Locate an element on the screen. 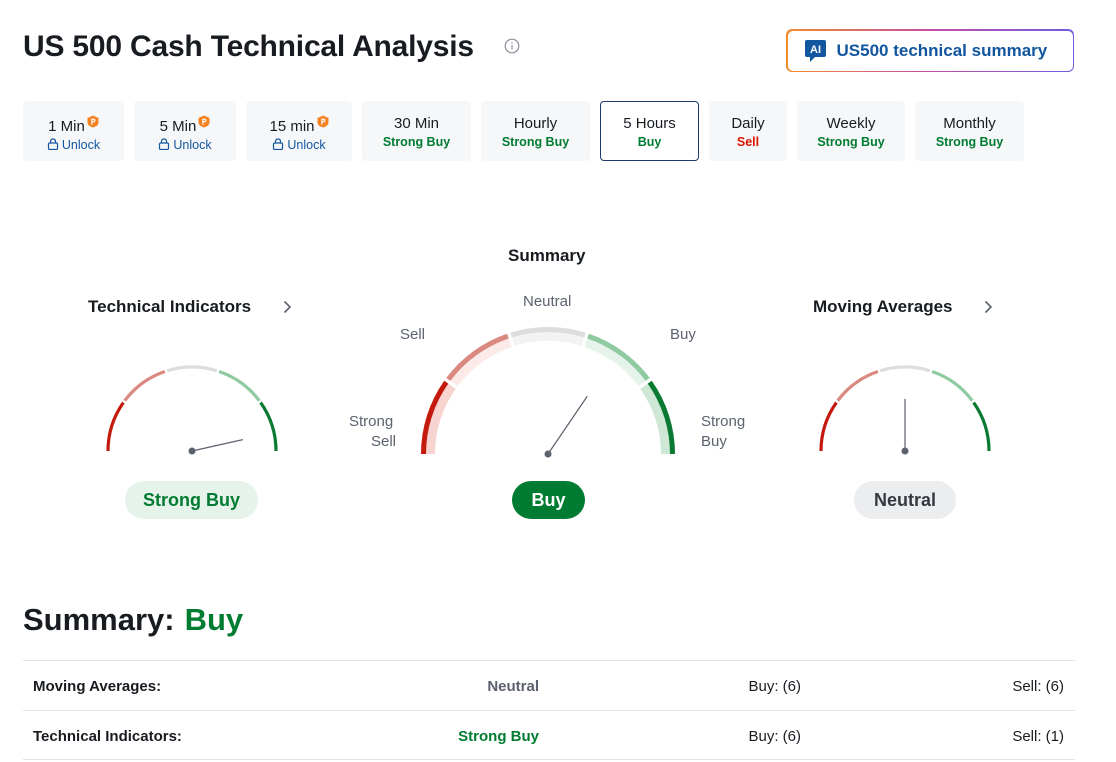  gauge-segment-fill-sell is located at coordinates (479, 360).